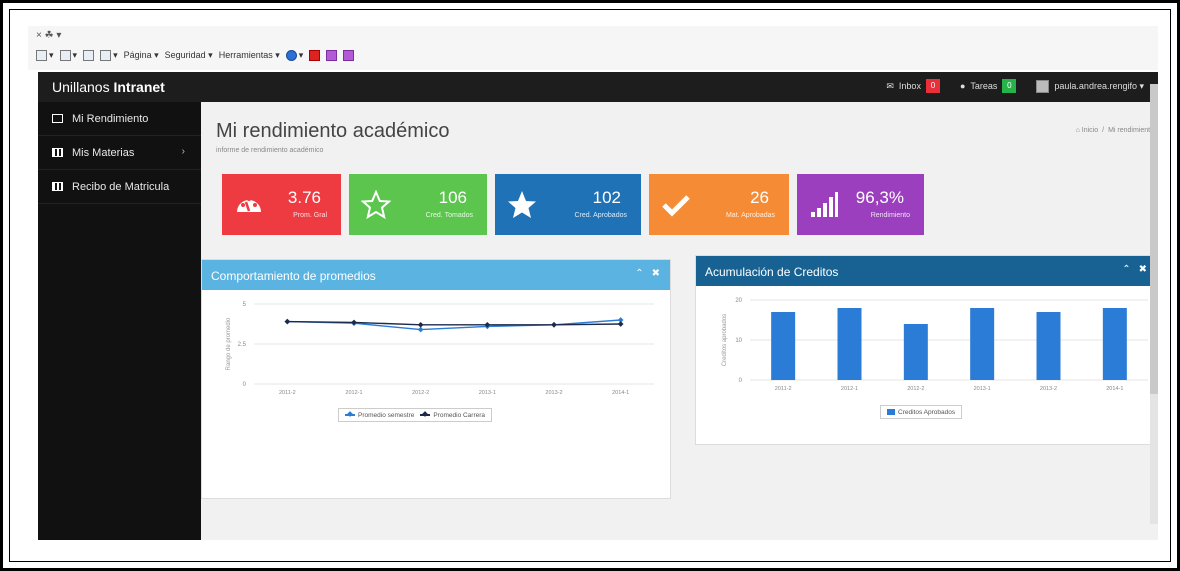 Image resolution: width=1180 pixels, height=571 pixels. What do you see at coordinates (719, 204) in the screenshot?
I see `stat-mat-aprobadas: 26 Mat. Aprobadas` at bounding box center [719, 204].